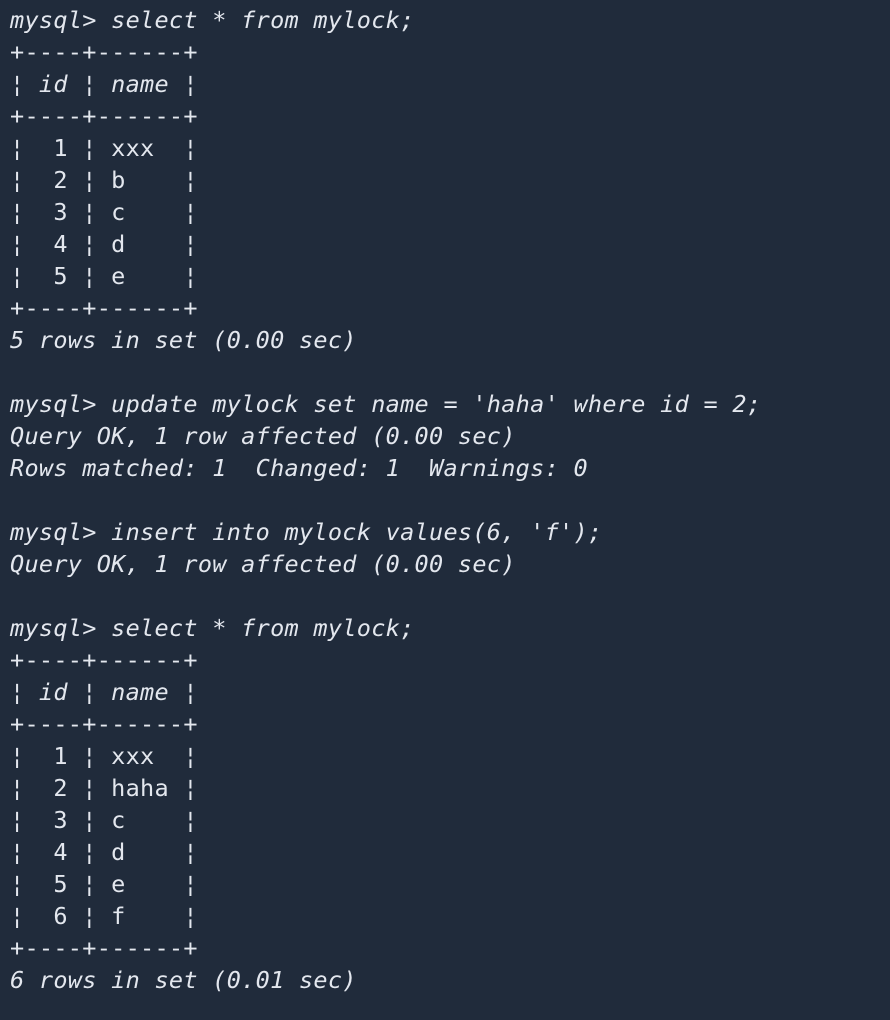 Image resolution: width=890 pixels, height=1020 pixels. What do you see at coordinates (104, 788) in the screenshot?
I see `terminal-line: ¦ 2 ¦ haha ¦` at bounding box center [104, 788].